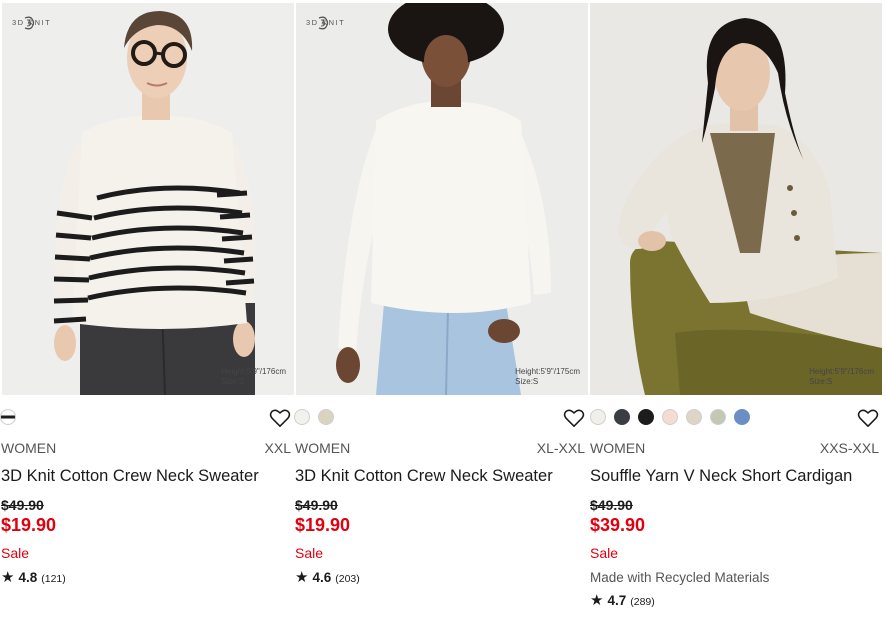  What do you see at coordinates (721, 476) in the screenshot?
I see `product-name-link: Souffle Yarn V Neck Short Cardigan` at bounding box center [721, 476].